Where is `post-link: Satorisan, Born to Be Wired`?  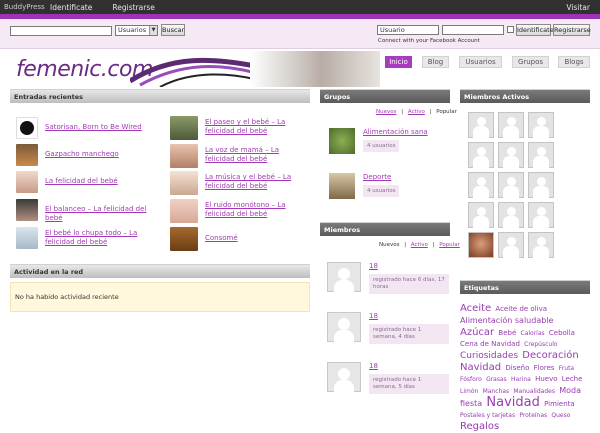 post-link: Satorisan, Born to Be Wired is located at coordinates (93, 127).